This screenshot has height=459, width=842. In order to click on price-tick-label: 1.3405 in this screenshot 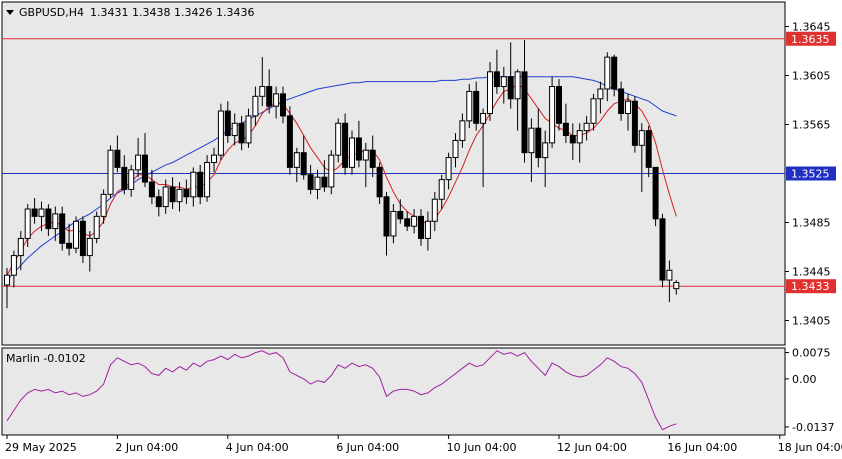, I will do `click(811, 321)`.